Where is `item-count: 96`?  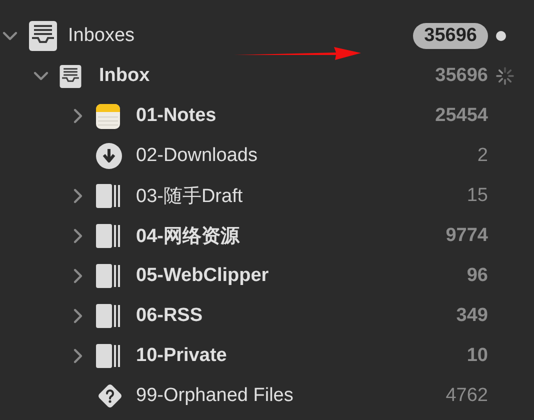
item-count: 96 is located at coordinates (477, 276).